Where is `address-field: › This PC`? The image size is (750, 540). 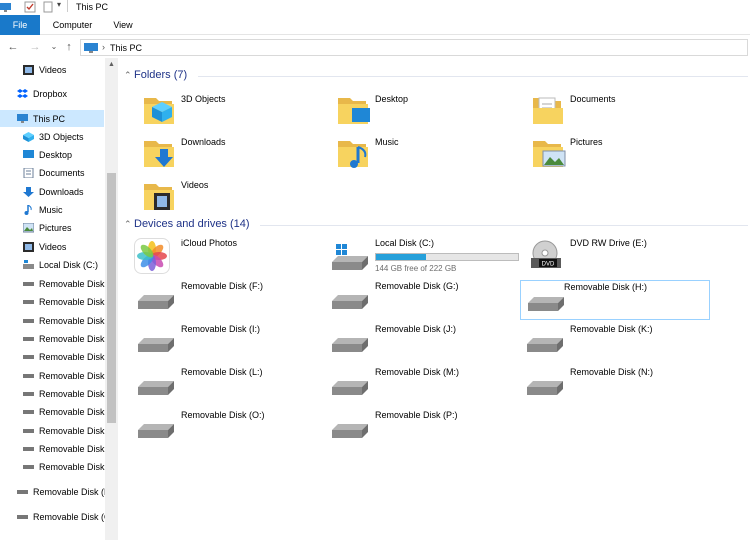 address-field: › This PC is located at coordinates (414, 47).